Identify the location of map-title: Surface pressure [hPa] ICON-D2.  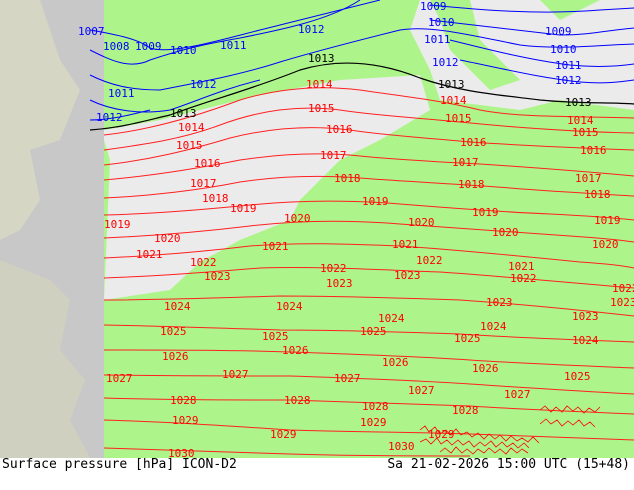
(119, 464).